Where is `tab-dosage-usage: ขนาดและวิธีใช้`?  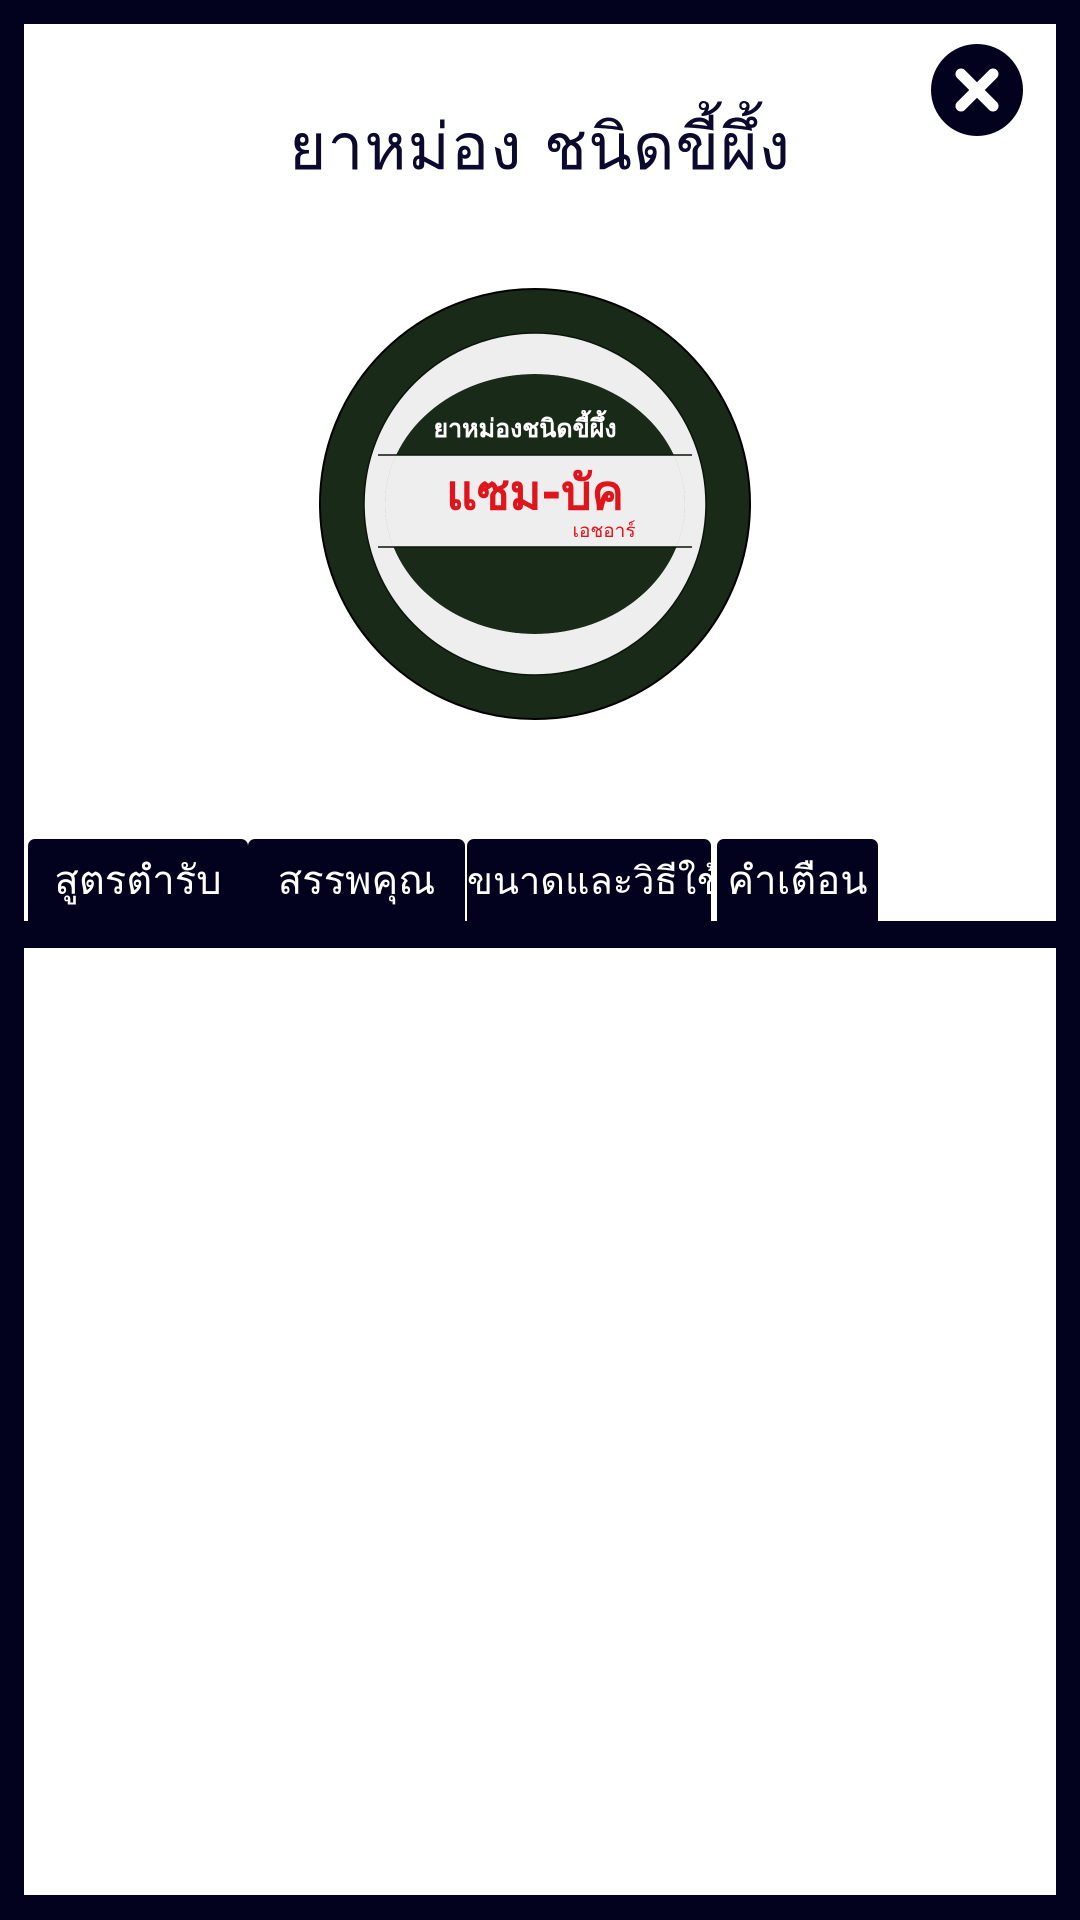
tab-dosage-usage: ขนาดและวิธีใช้ is located at coordinates (589, 880).